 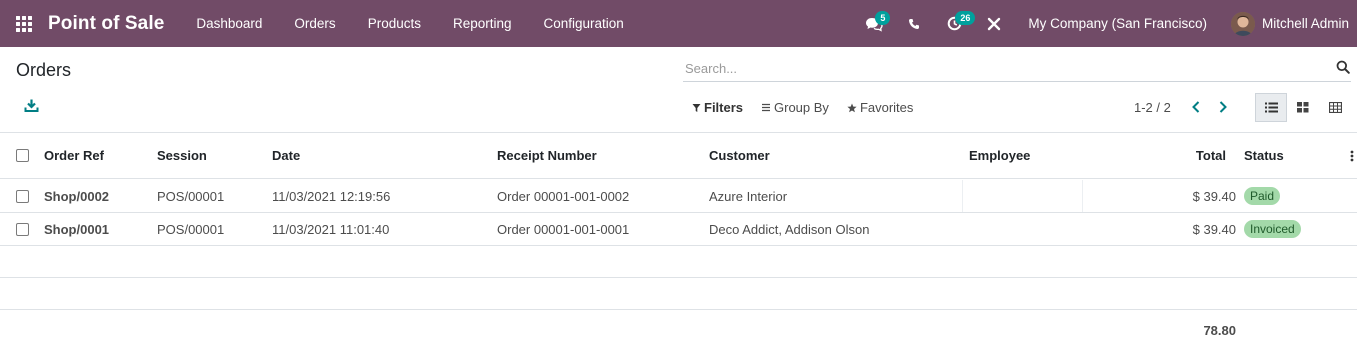 I want to click on tools-icon, so click(x=994, y=23).